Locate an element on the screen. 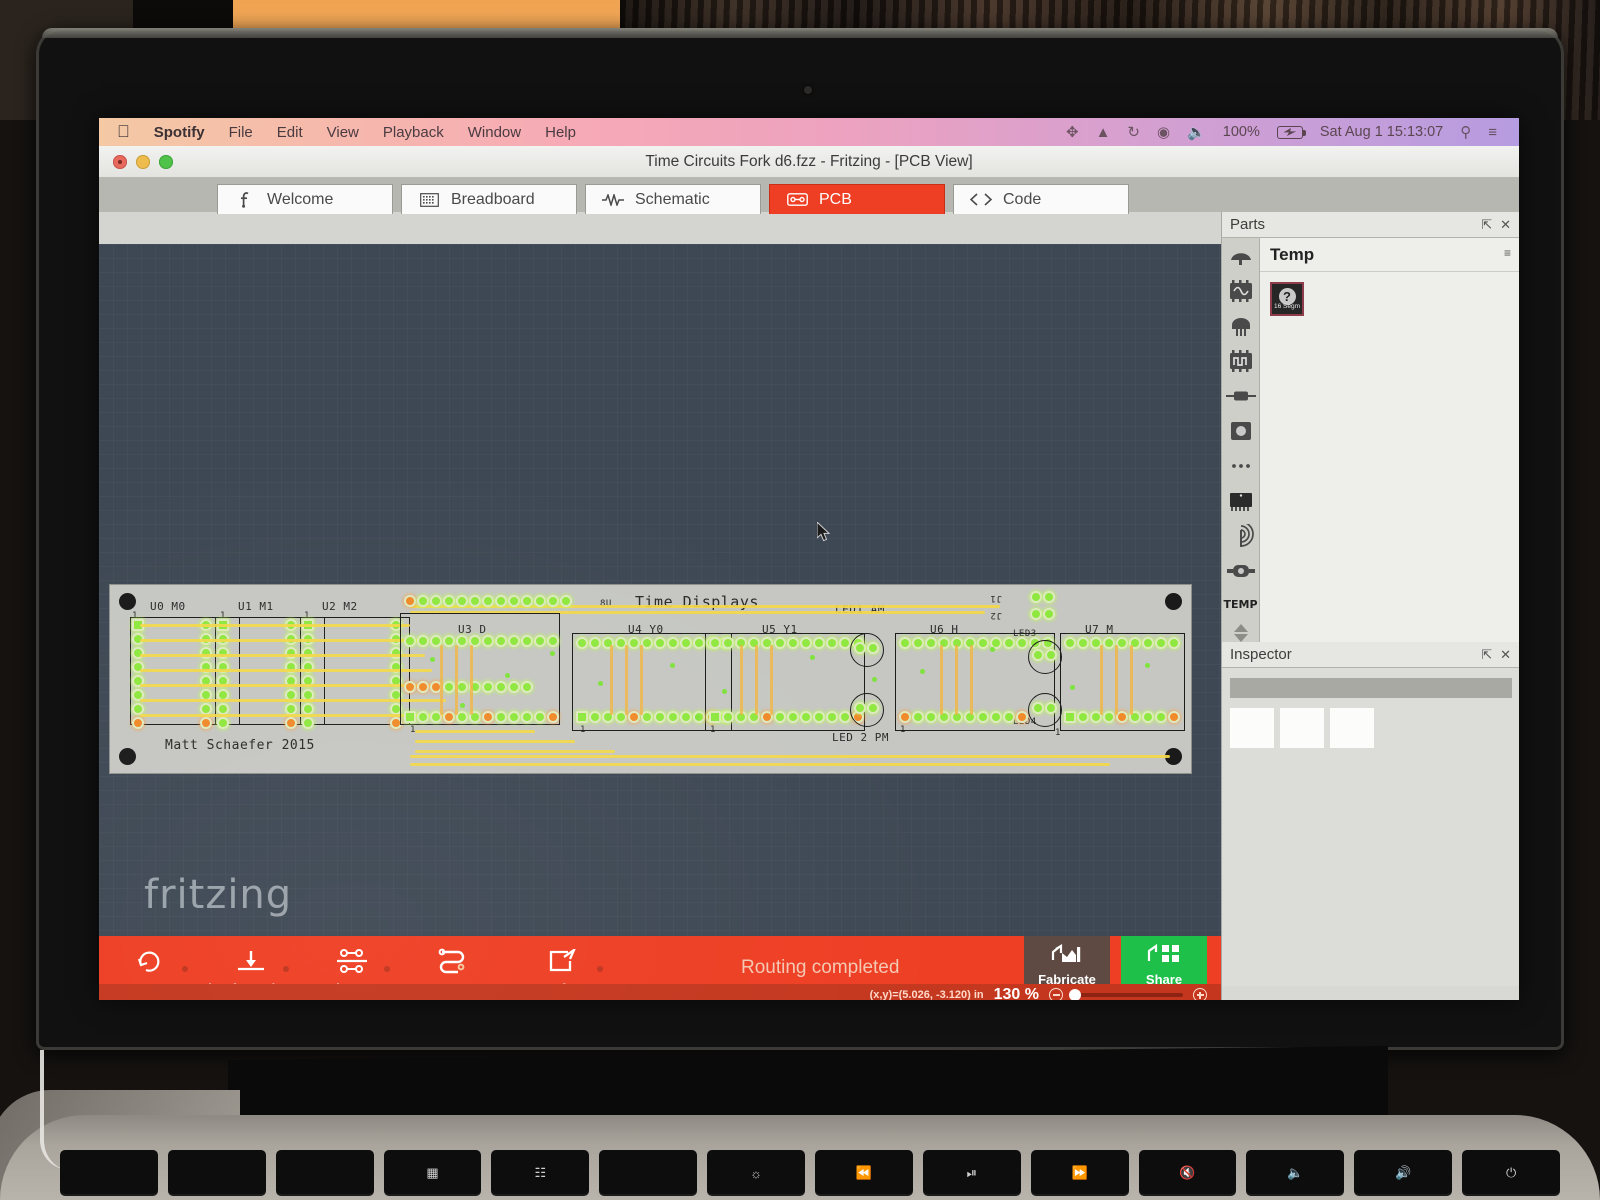 The image size is (1600, 1200). part-icon-motor is located at coordinates (1241, 571).